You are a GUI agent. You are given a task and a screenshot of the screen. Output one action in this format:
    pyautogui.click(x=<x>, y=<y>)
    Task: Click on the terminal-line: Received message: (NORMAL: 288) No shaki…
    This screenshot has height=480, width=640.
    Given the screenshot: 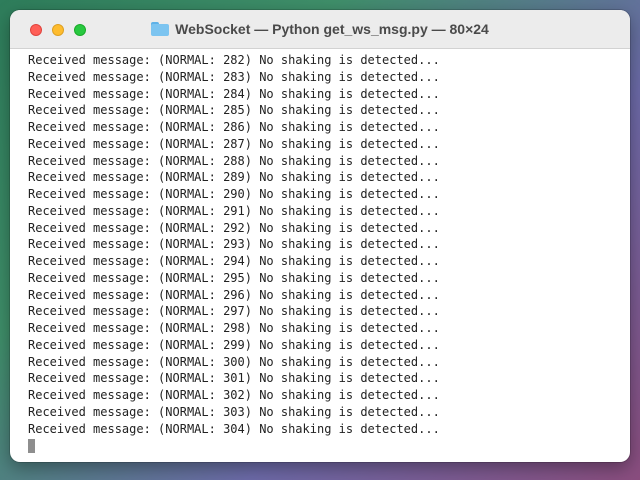 What is the action you would take?
    pyautogui.click(x=234, y=160)
    